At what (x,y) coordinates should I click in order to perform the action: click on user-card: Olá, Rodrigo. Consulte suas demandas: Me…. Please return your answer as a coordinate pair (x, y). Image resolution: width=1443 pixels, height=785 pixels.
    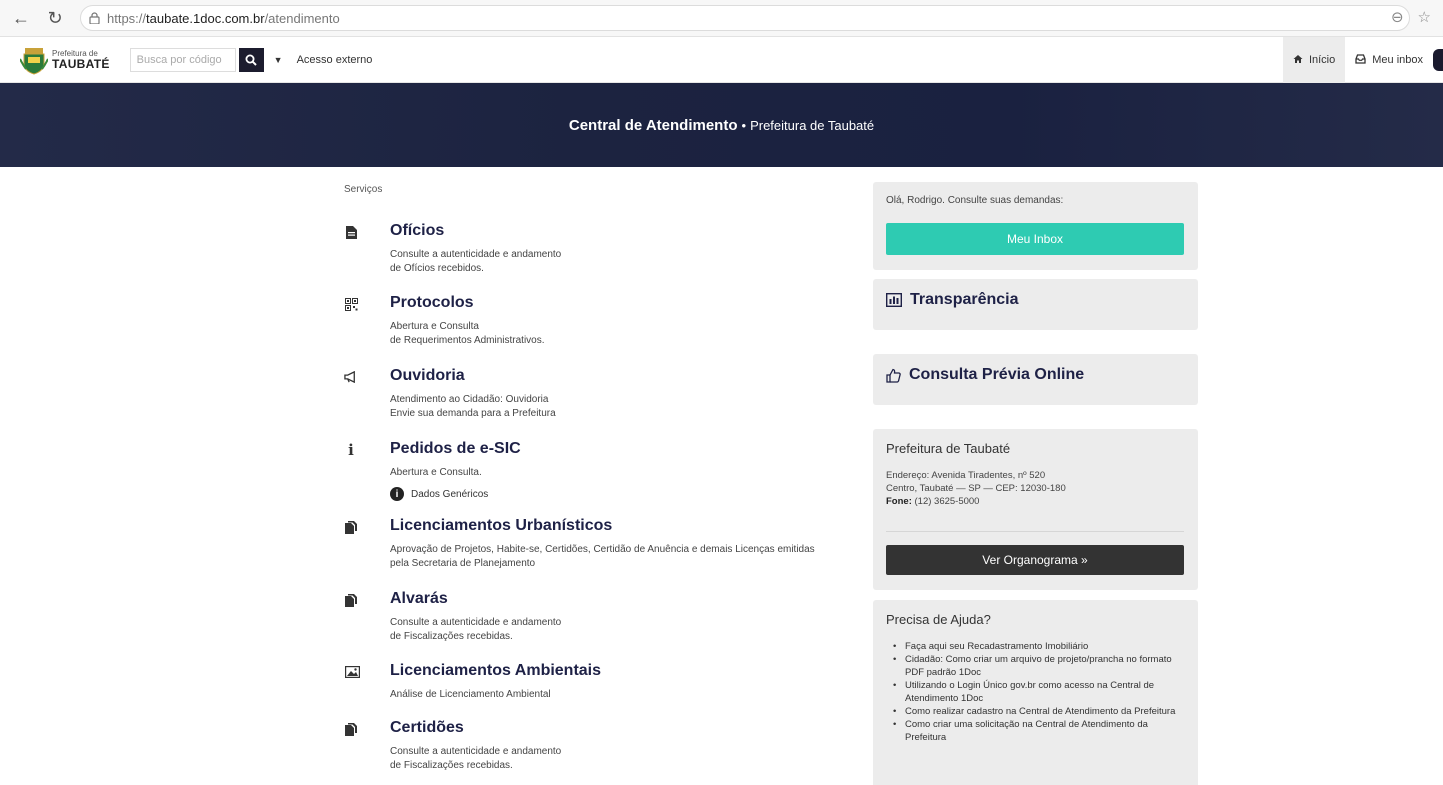
    Looking at the image, I should click on (1035, 226).